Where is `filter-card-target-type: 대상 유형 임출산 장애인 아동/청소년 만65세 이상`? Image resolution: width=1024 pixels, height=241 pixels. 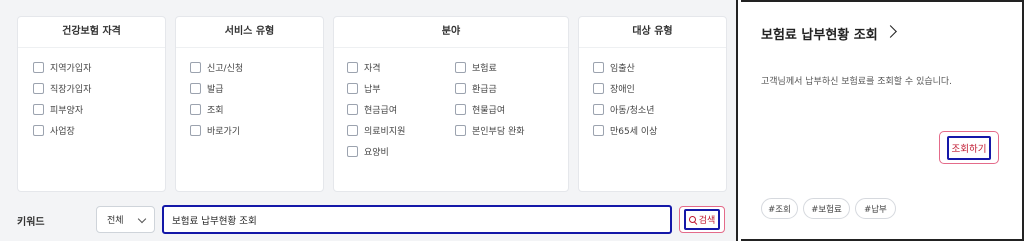 filter-card-target-type: 대상 유형 임출산 장애인 아동/청소년 만65세 이상 is located at coordinates (652, 104).